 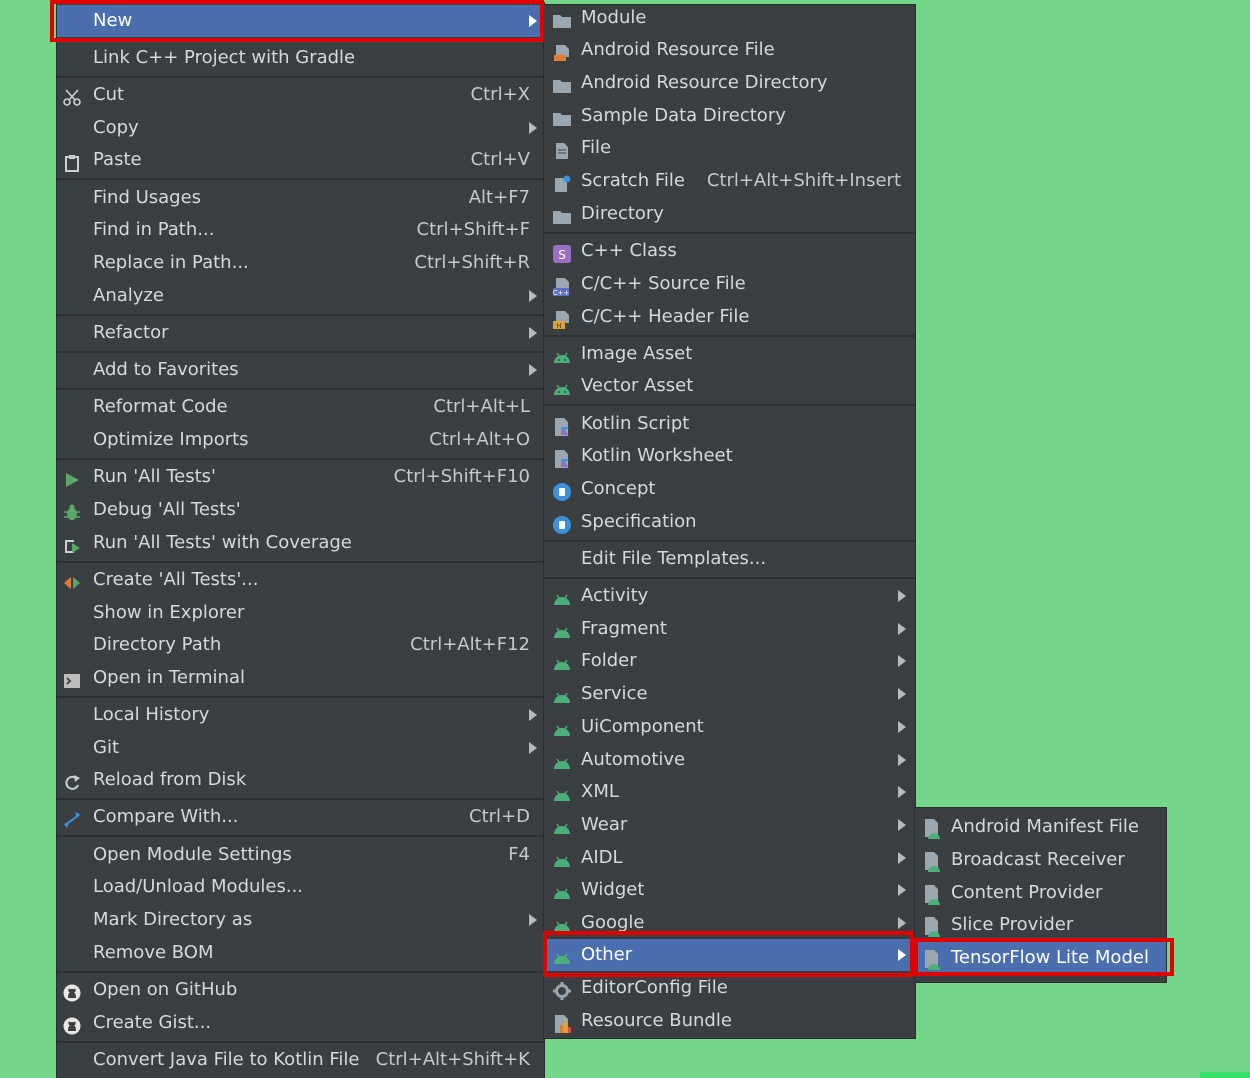 What do you see at coordinates (639, 521) in the screenshot?
I see `menu-item-label: Specification` at bounding box center [639, 521].